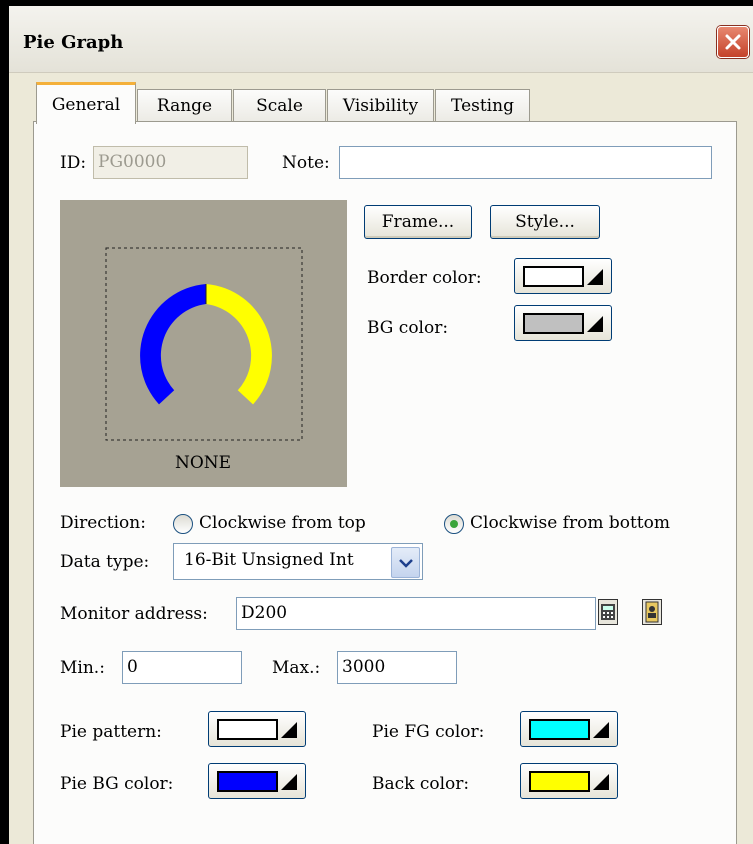 This screenshot has height=844, width=753. What do you see at coordinates (421, 784) in the screenshot?
I see `back-color-label: Back color:` at bounding box center [421, 784].